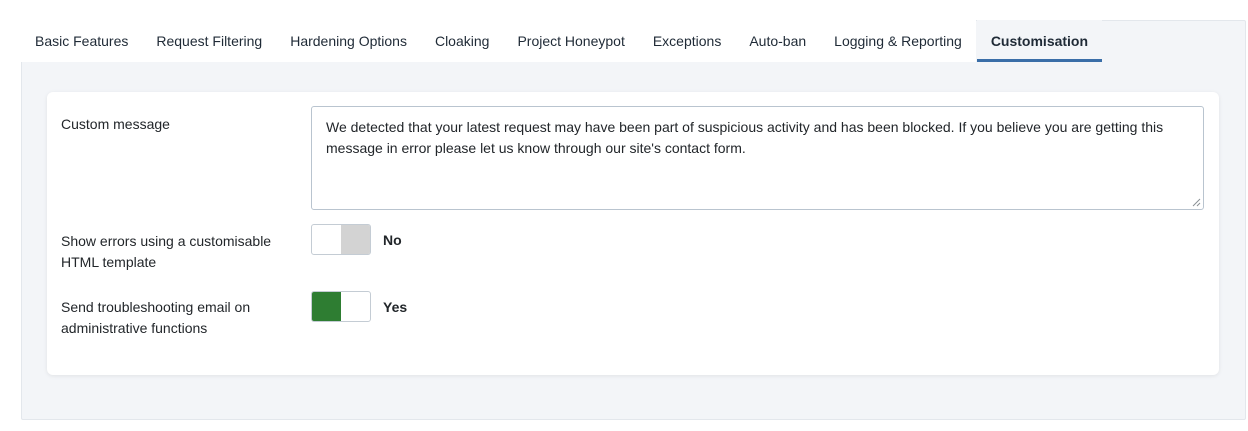 The width and height of the screenshot is (1248, 431). What do you see at coordinates (462, 41) in the screenshot?
I see `tab-cloaking: Cloaking` at bounding box center [462, 41].